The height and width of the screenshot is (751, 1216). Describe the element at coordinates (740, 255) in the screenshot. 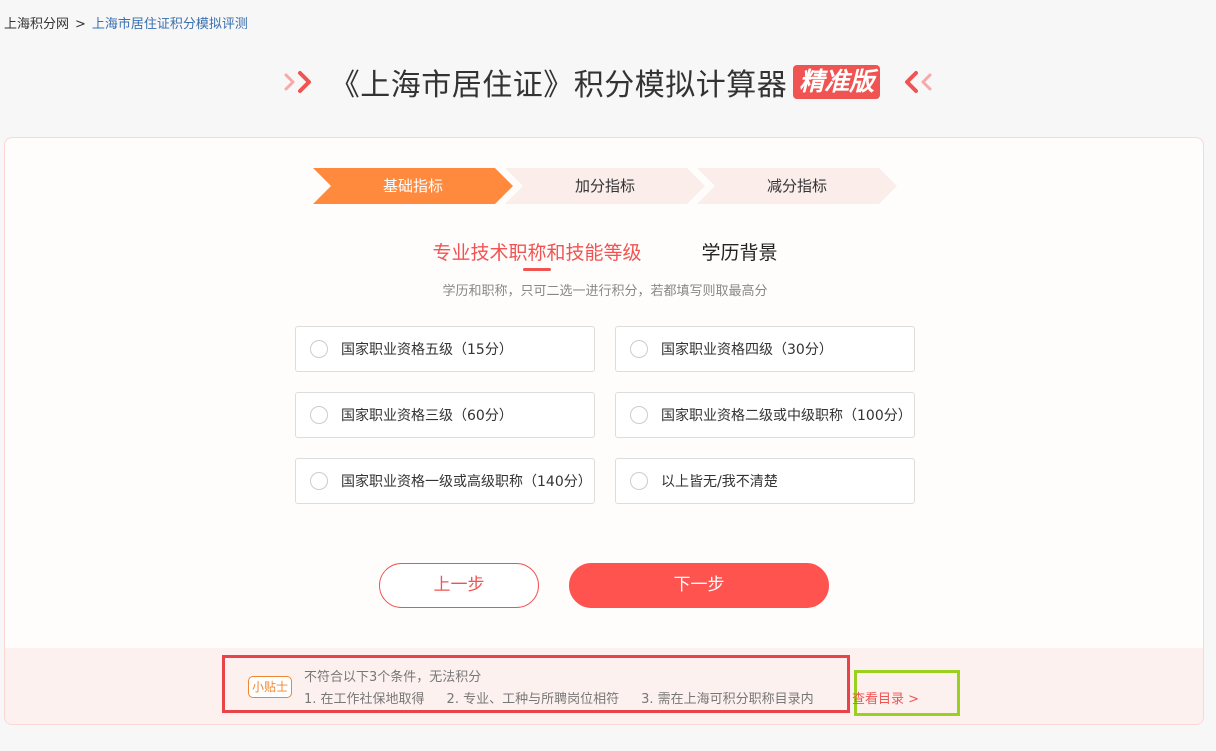

I see `tab-education: 学历背景` at that location.